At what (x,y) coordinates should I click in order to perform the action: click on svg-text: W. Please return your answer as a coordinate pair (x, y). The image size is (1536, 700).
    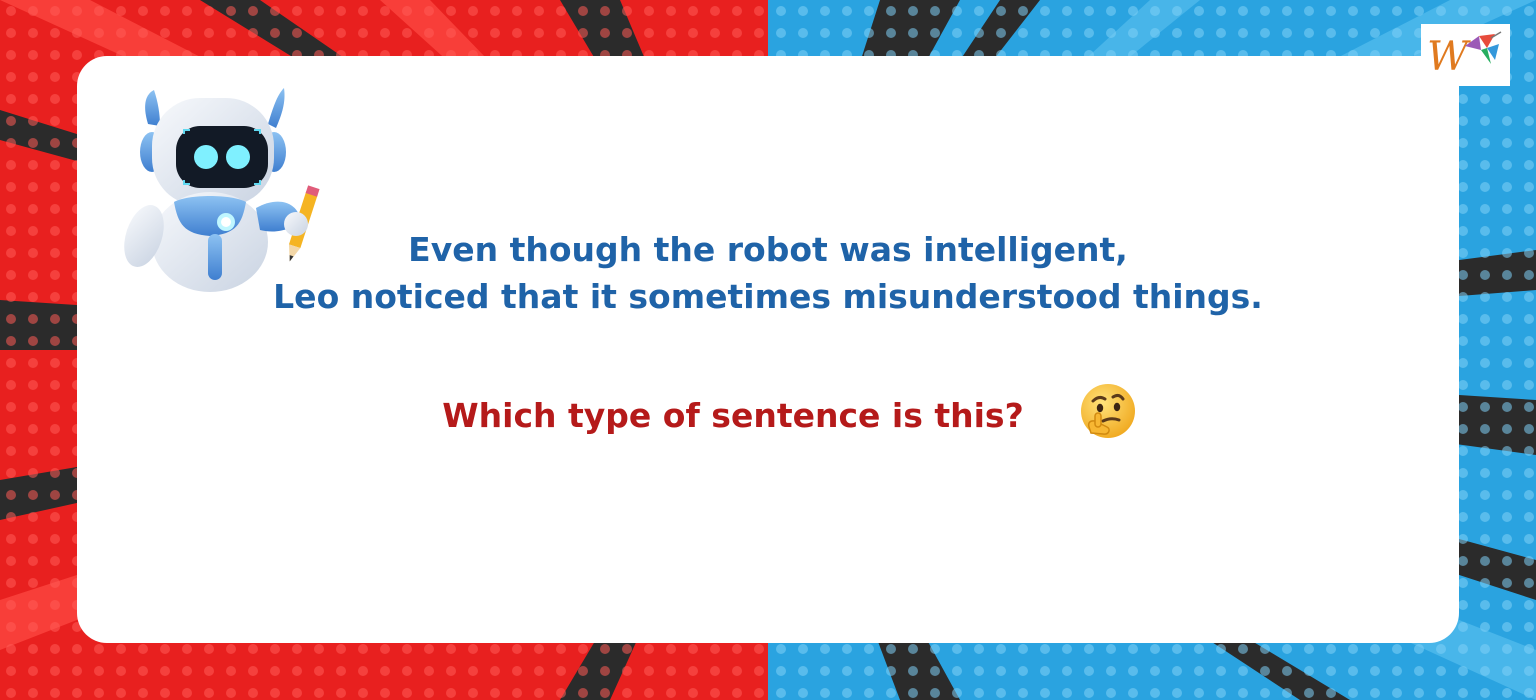
    Looking at the image, I should click on (1449, 57).